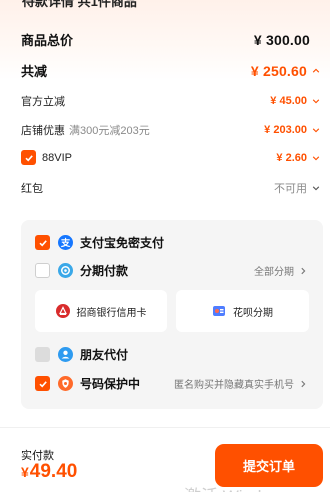 The width and height of the screenshot is (330, 492). I want to click on privacy-label: 号码保护中, so click(110, 384).